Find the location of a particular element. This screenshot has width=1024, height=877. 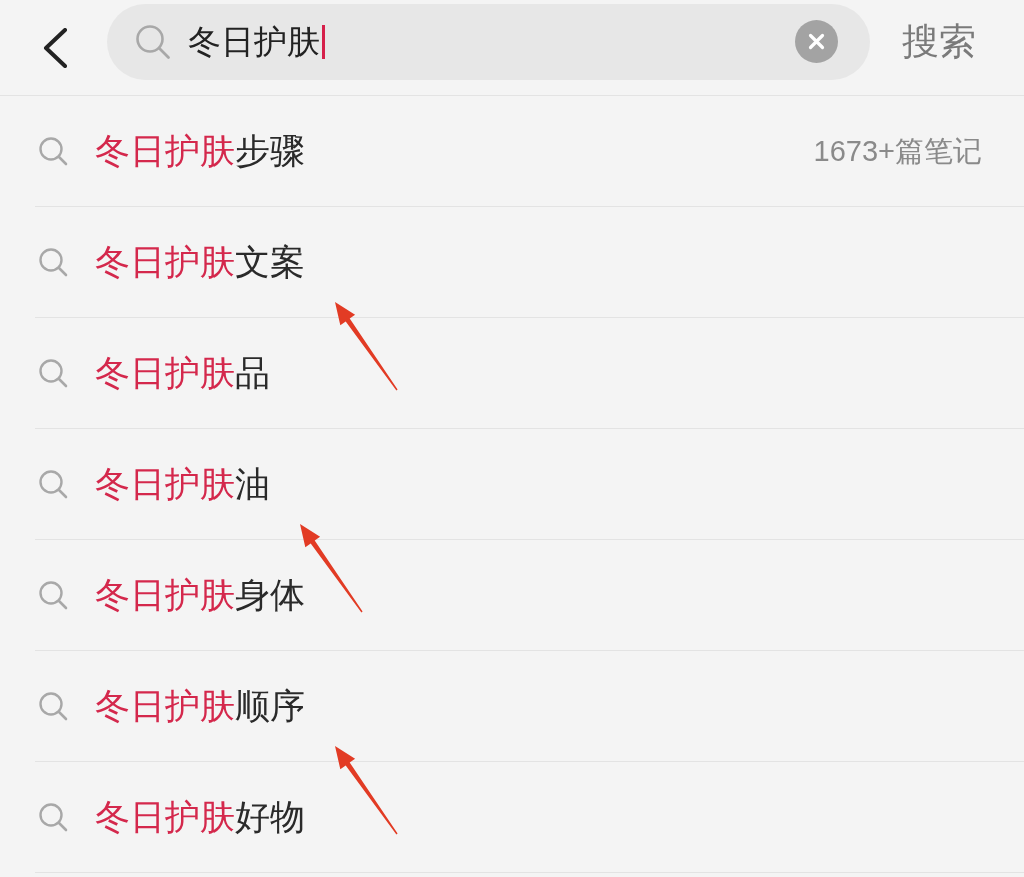

suggestion-text: 冬日护肤油 is located at coordinates (182, 484).